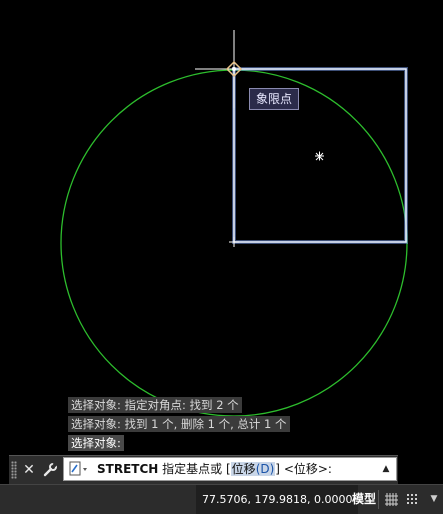 The width and height of the screenshot is (443, 514). What do you see at coordinates (265, 469) in the screenshot?
I see `option-key: (D)` at bounding box center [265, 469].